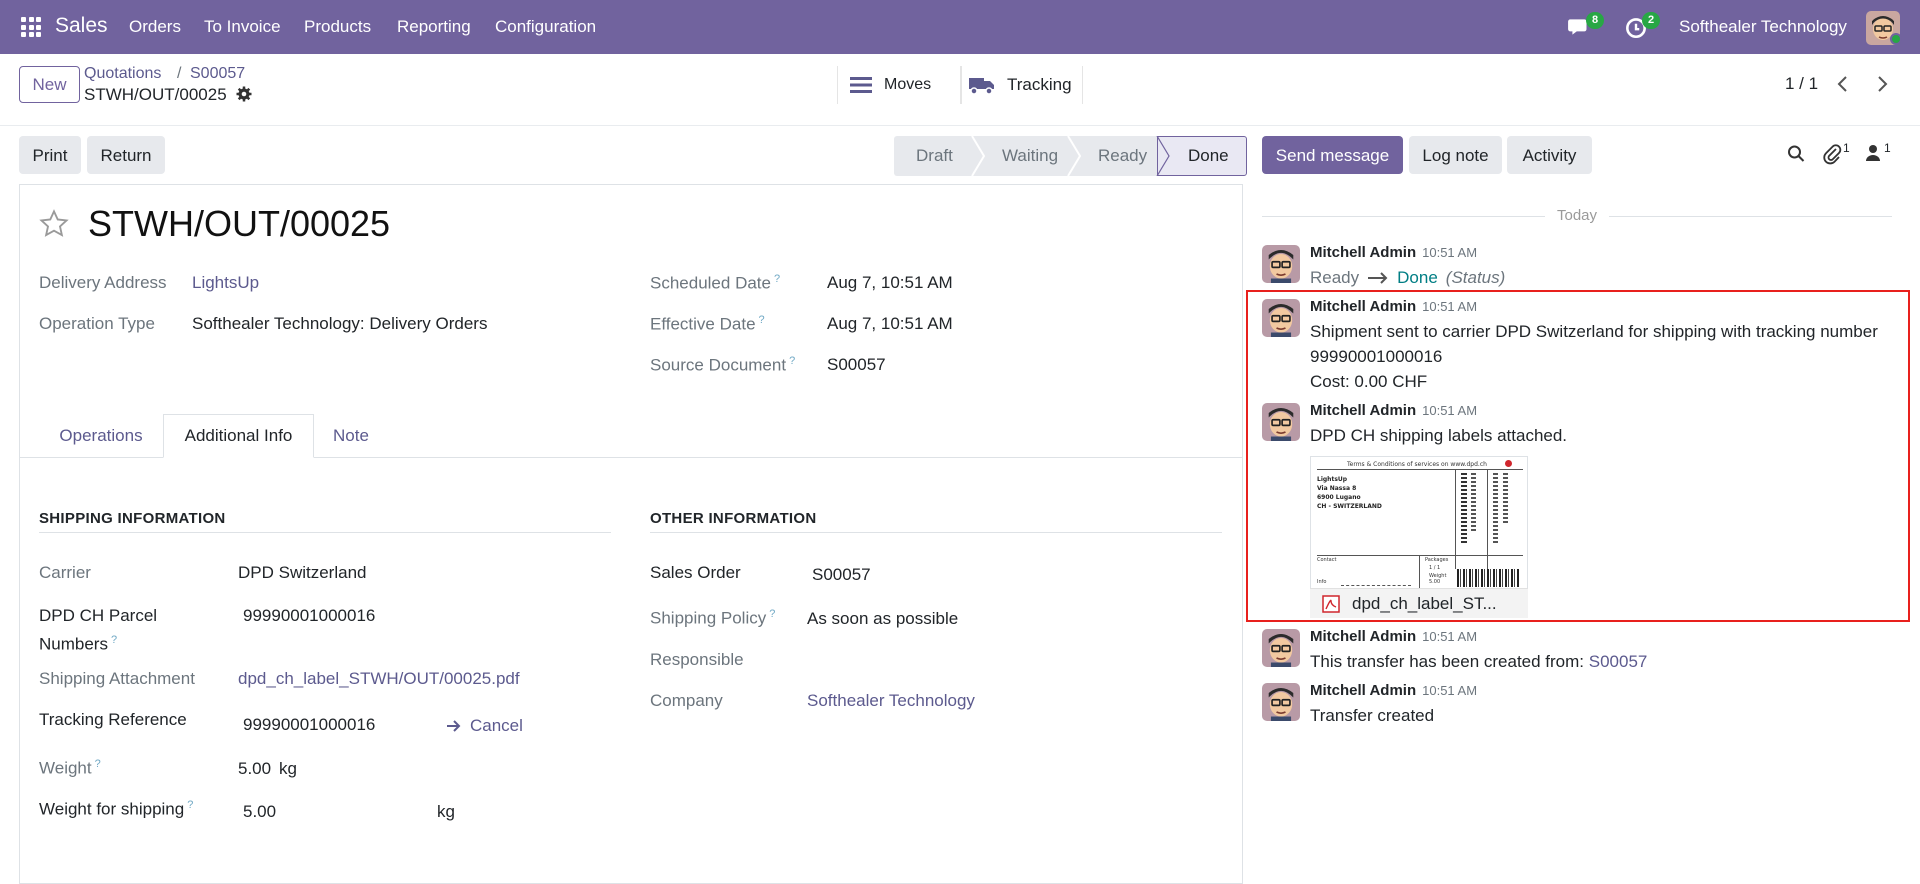 This screenshot has height=884, width=1920. Describe the element at coordinates (1417, 277) in the screenshot. I see `status-to: Done` at that location.